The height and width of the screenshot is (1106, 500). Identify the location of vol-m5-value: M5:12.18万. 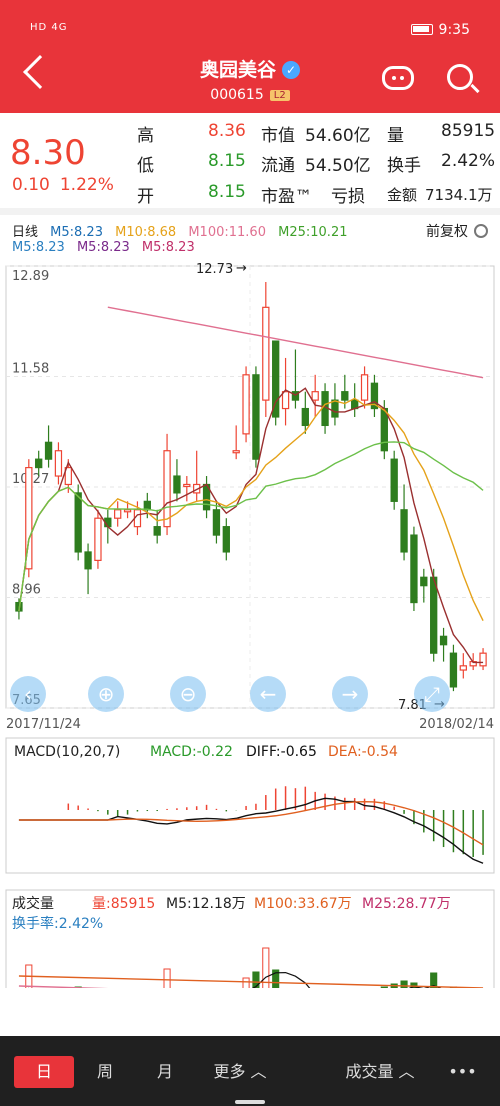
(206, 904).